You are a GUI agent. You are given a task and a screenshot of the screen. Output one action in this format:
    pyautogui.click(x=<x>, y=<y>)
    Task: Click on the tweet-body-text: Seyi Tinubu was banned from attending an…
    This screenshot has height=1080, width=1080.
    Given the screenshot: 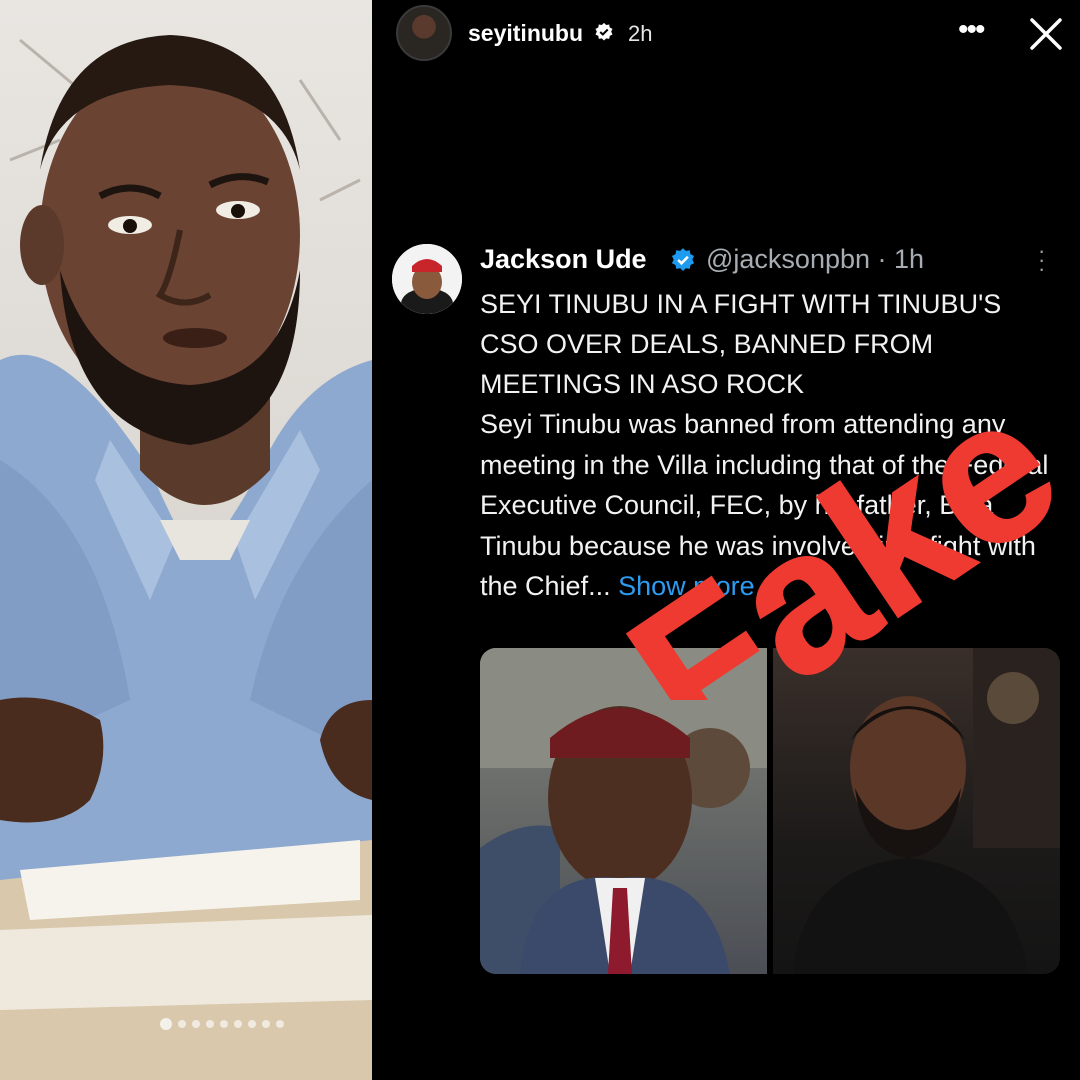 What is the action you would take?
    pyautogui.click(x=764, y=505)
    